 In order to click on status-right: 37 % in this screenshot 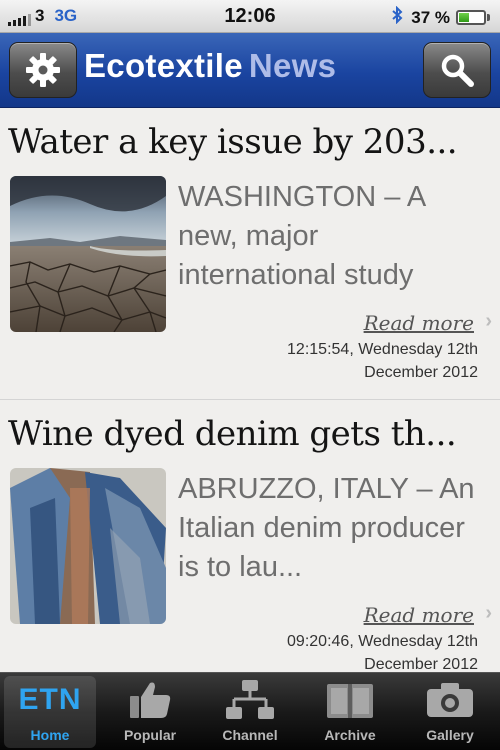, I will do `click(440, 17)`.